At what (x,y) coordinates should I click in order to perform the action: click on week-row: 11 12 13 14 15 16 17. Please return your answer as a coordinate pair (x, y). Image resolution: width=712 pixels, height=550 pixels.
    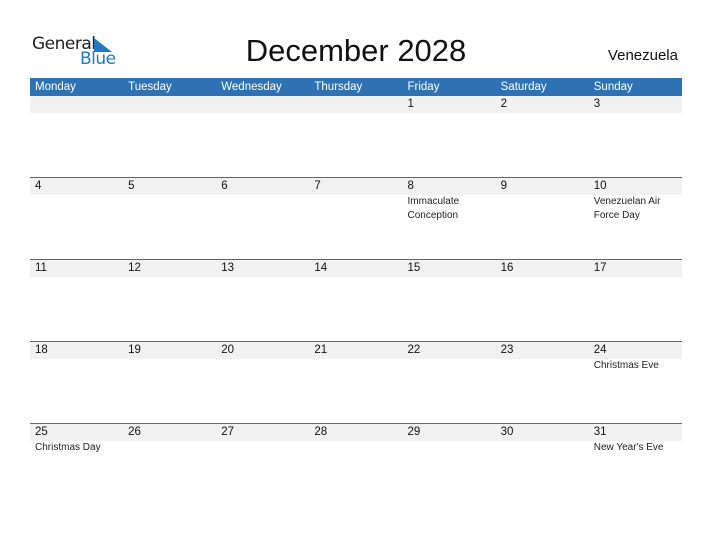
    Looking at the image, I should click on (356, 300).